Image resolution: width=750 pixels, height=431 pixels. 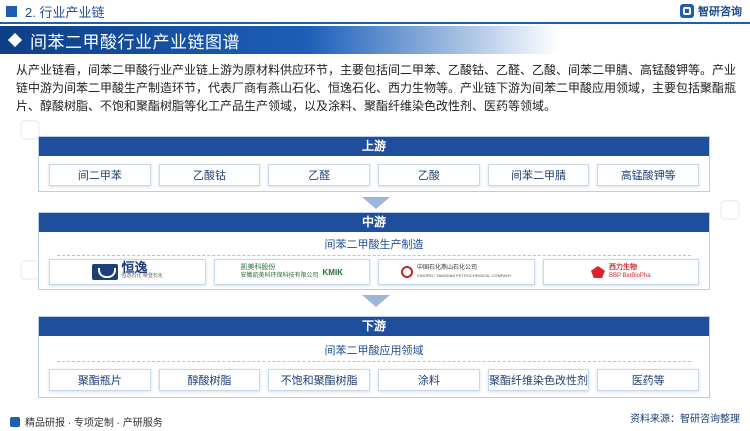 What do you see at coordinates (374, 222) in the screenshot?
I see `midstream-header: 中游` at bounding box center [374, 222].